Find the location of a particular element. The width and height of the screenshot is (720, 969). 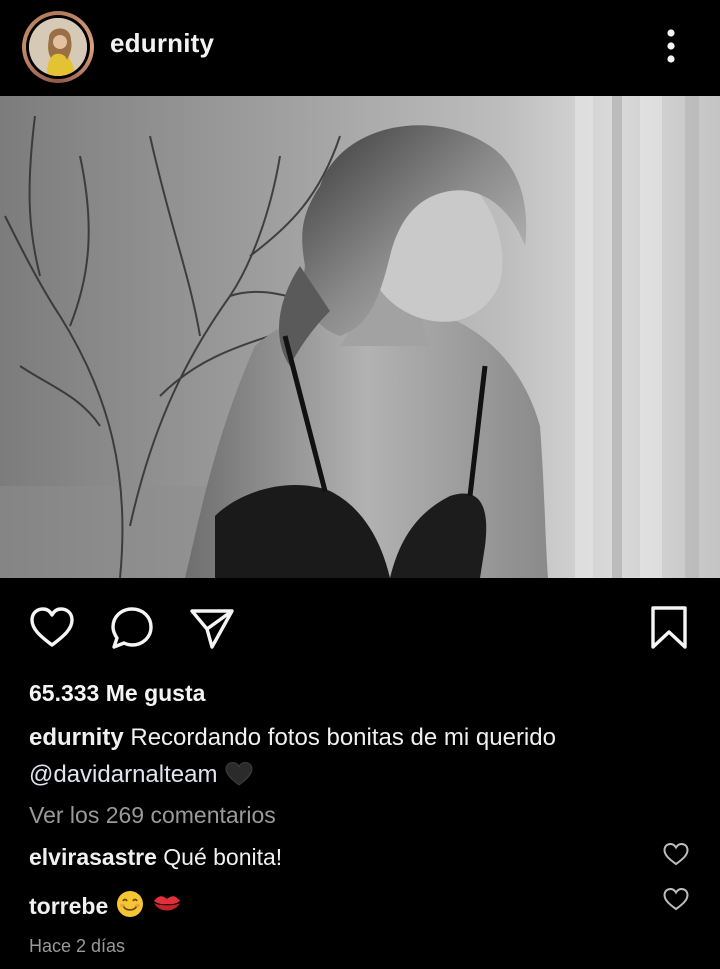

smiling-face-icon is located at coordinates (130, 907).